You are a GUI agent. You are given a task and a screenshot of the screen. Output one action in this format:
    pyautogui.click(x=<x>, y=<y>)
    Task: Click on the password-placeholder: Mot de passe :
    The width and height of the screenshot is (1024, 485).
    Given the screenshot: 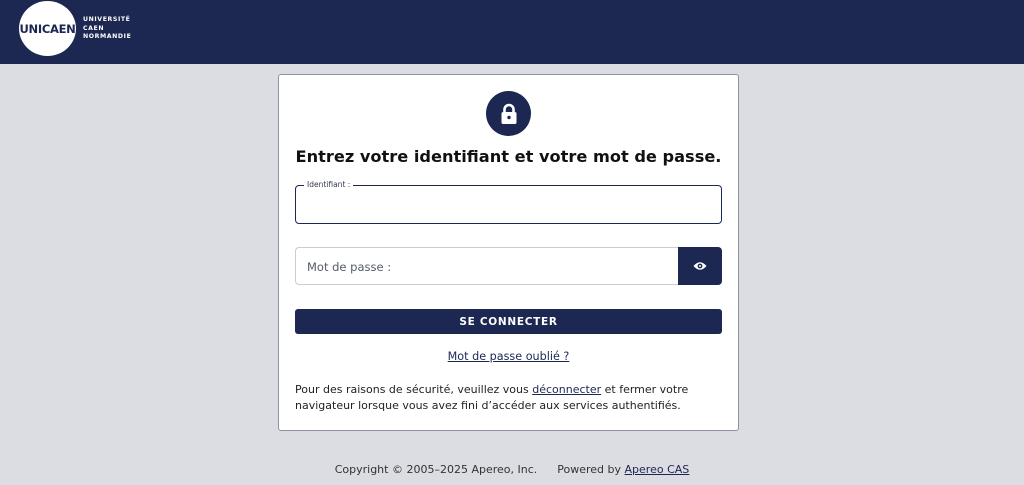 What is the action you would take?
    pyautogui.click(x=349, y=267)
    